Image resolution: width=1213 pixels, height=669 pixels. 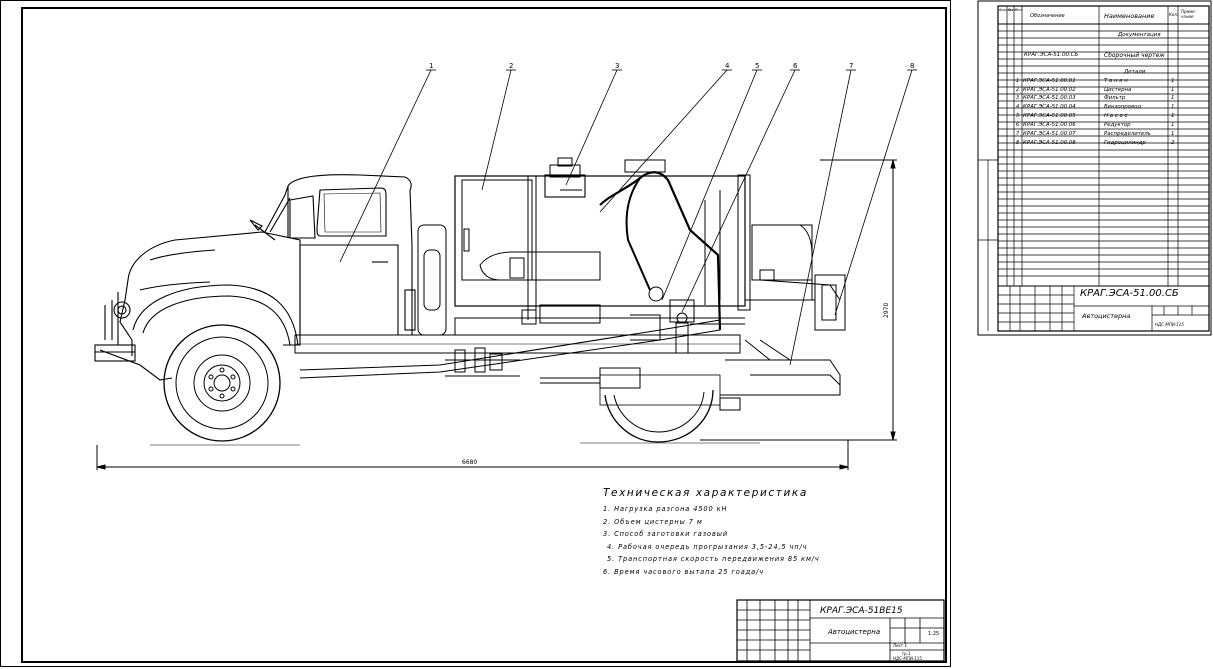 What do you see at coordinates (1018, 116) in the screenshot?
I see `spec-row-pos: 5` at bounding box center [1018, 116].